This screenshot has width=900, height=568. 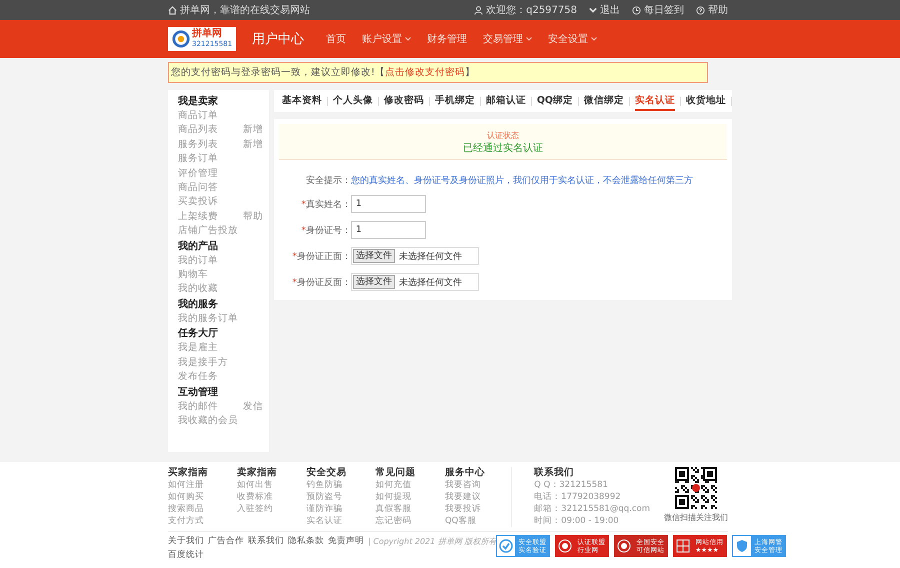 I want to click on sidebar-item: 上架续费, so click(x=198, y=217).